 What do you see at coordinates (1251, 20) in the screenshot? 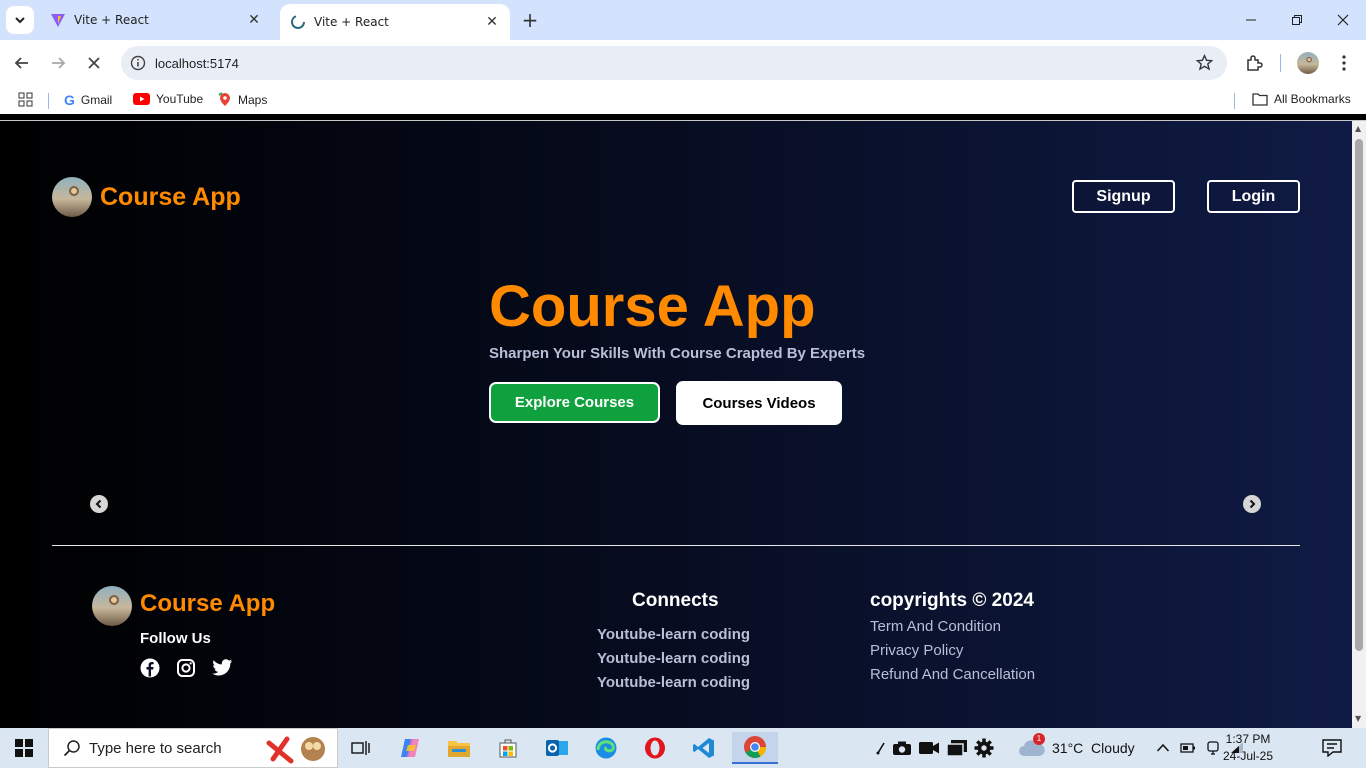
I see `minimize-button` at bounding box center [1251, 20].